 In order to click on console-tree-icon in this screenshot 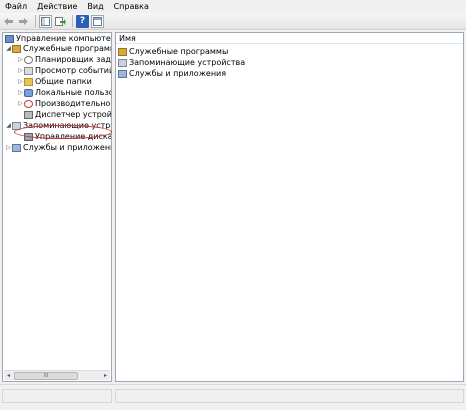, I will do `click(45, 21)`.